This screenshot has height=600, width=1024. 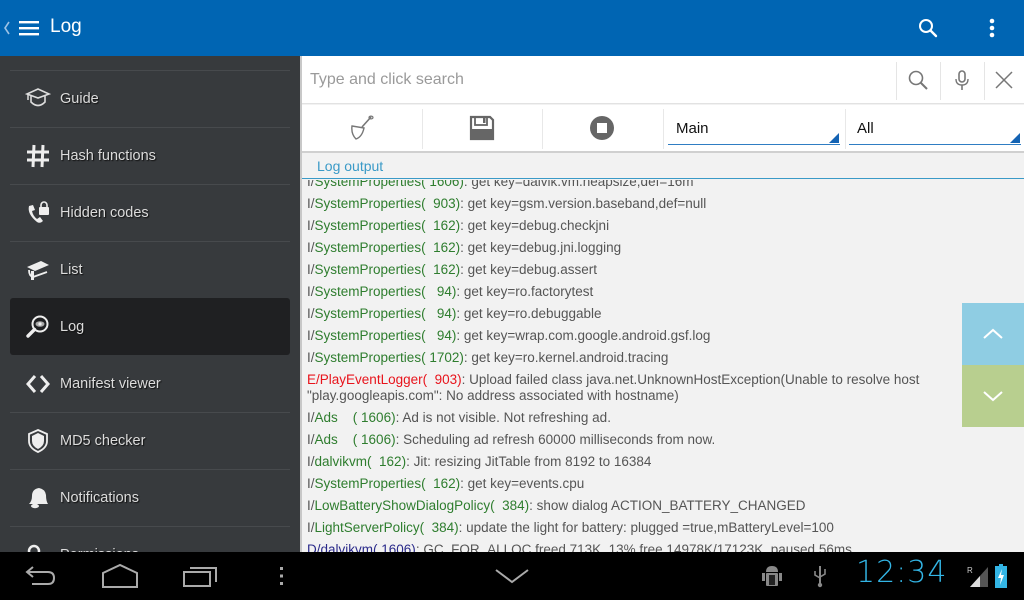 What do you see at coordinates (350, 166) in the screenshot?
I see `log-output-title: Log output` at bounding box center [350, 166].